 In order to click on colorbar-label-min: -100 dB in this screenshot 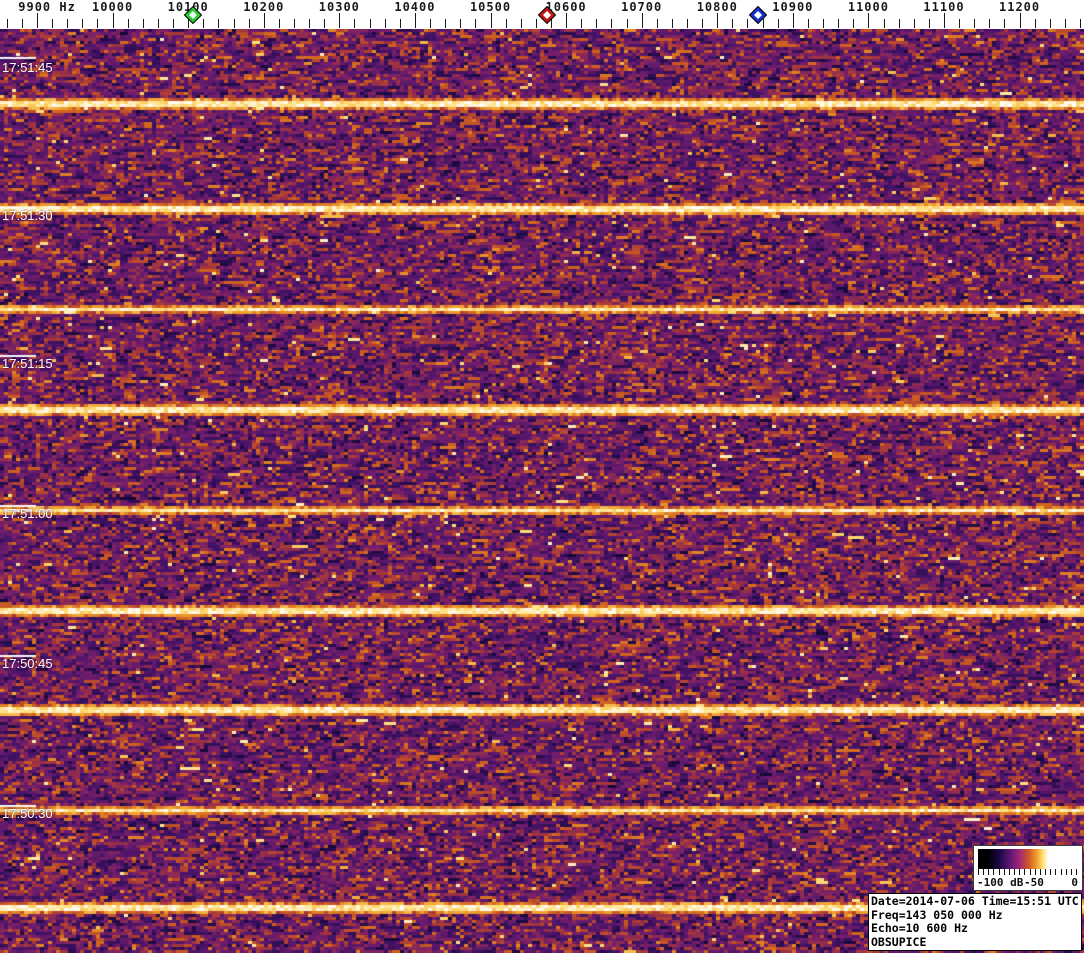, I will do `click(1000, 882)`.